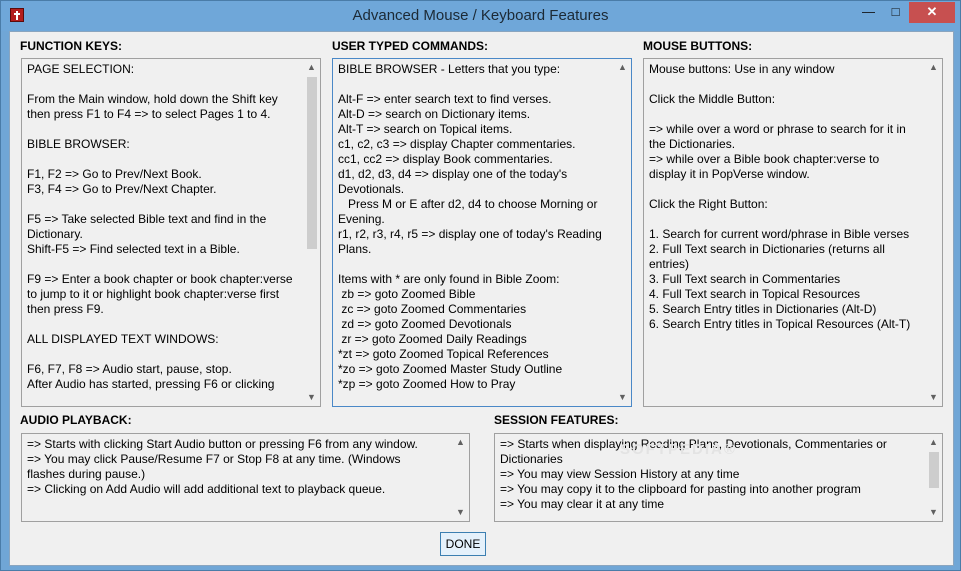  What do you see at coordinates (698, 46) in the screenshot?
I see `mouse-buttons-label: MOUSE BUTTONS:` at bounding box center [698, 46].